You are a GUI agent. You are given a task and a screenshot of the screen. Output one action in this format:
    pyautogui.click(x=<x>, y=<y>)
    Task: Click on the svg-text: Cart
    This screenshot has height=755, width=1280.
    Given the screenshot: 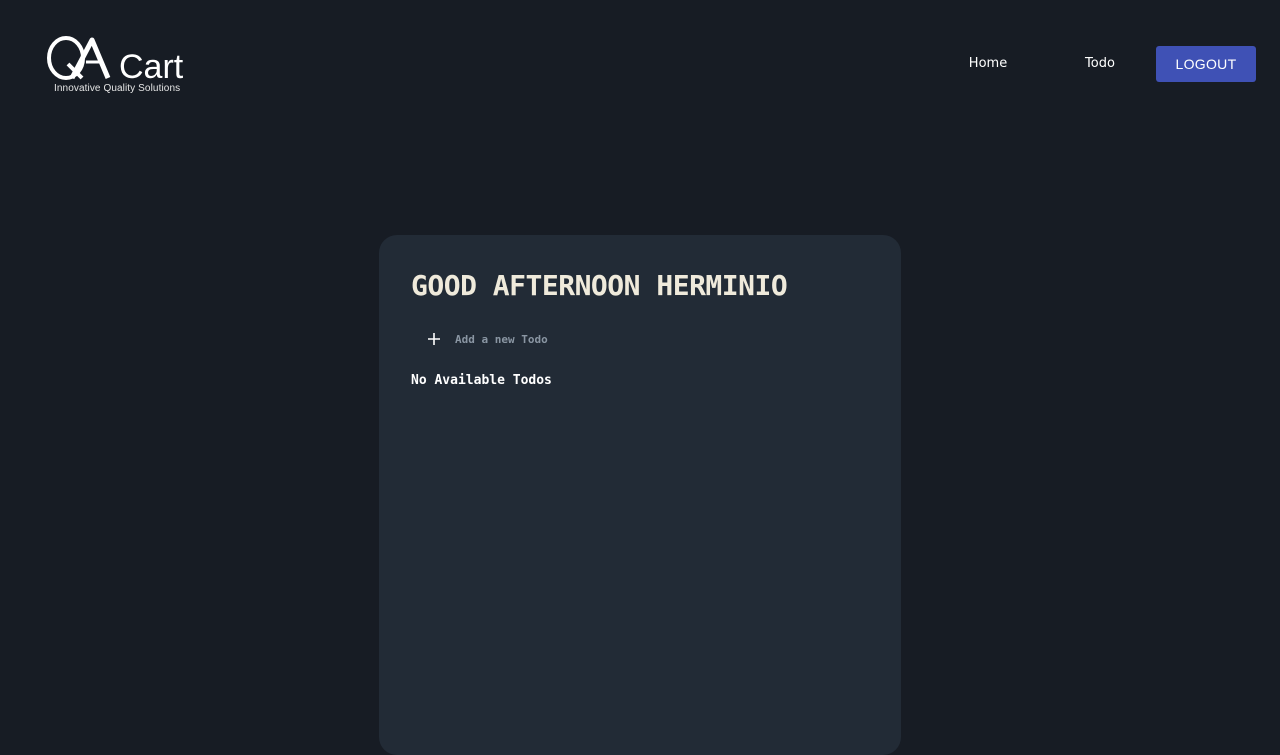 What is the action you would take?
    pyautogui.click(x=151, y=66)
    